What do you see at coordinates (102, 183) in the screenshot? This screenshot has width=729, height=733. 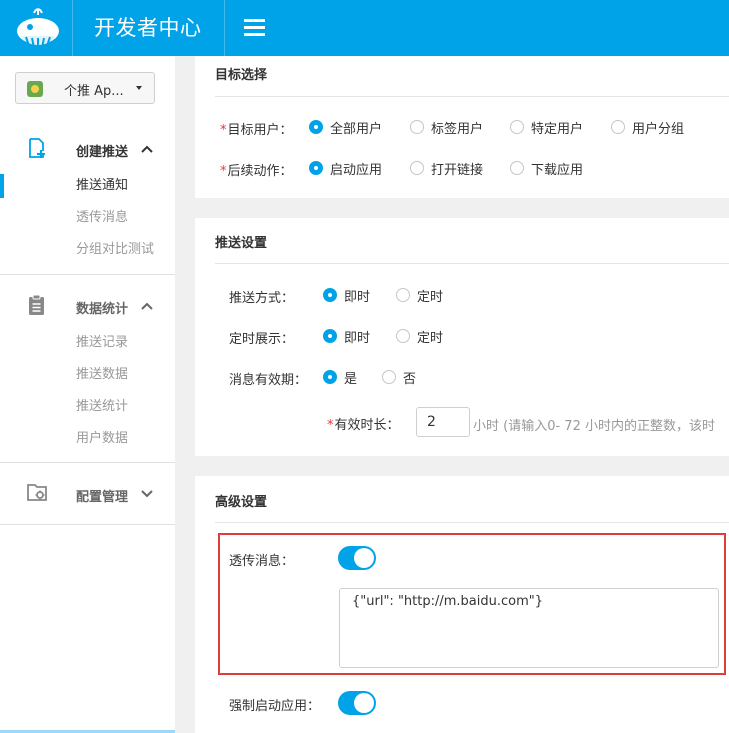 I see `sidebar-item-push-notification: 推送通知` at bounding box center [102, 183].